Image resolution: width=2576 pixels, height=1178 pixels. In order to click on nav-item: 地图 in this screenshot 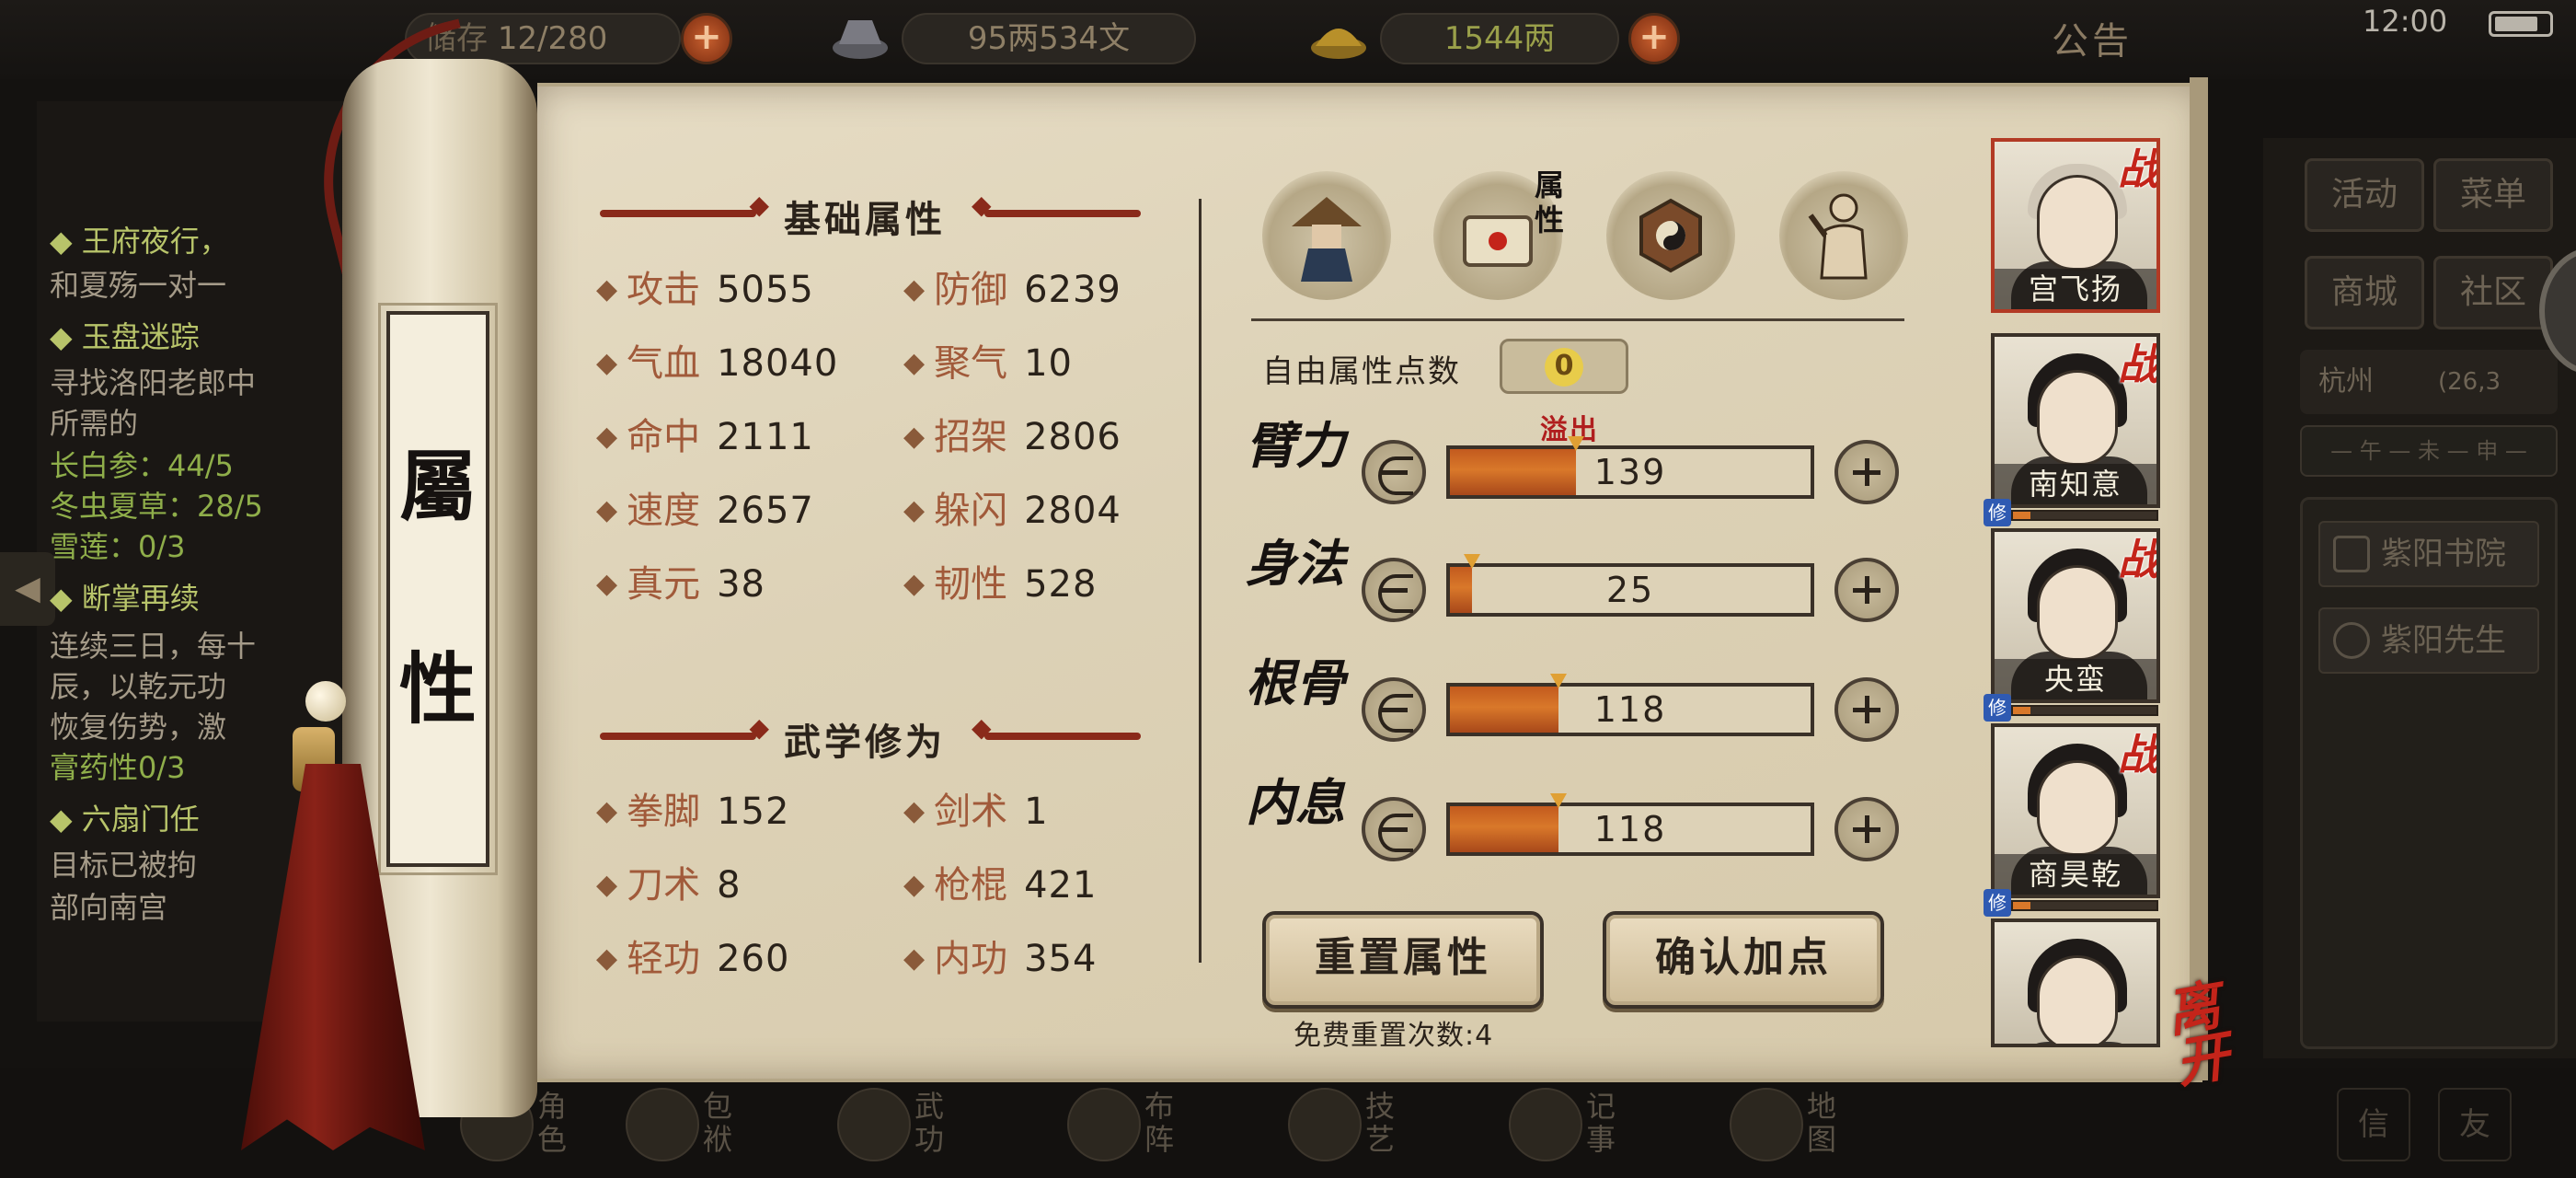, I will do `click(1789, 1125)`.